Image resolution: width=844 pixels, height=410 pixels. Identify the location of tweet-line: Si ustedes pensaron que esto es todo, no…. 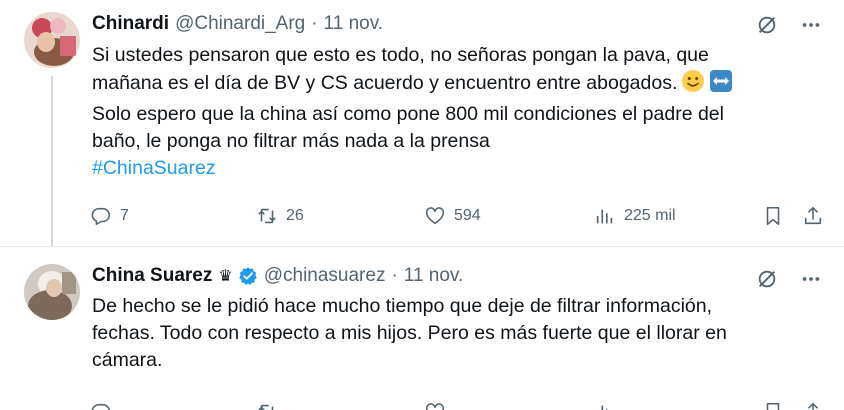
(400, 55).